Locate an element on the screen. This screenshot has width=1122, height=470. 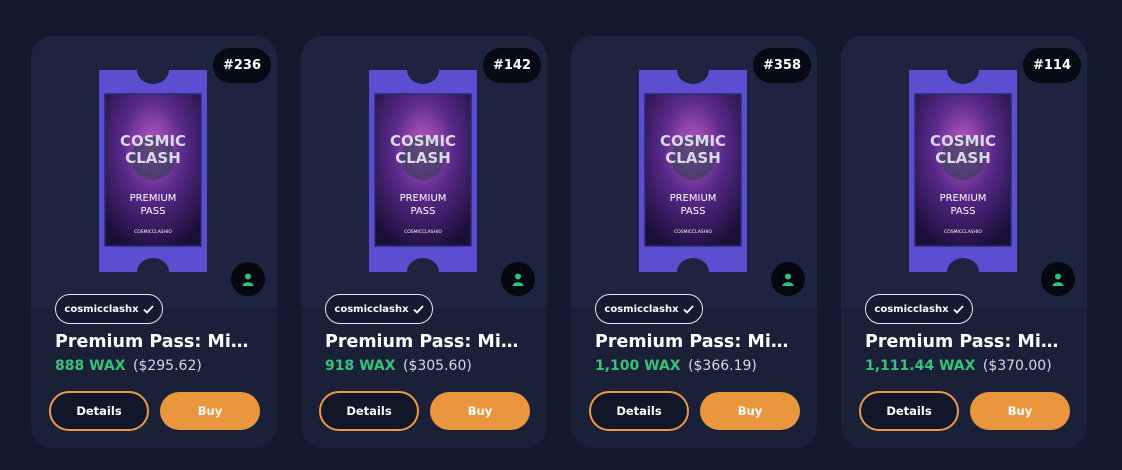
edition-badge: #114 is located at coordinates (1051, 65).